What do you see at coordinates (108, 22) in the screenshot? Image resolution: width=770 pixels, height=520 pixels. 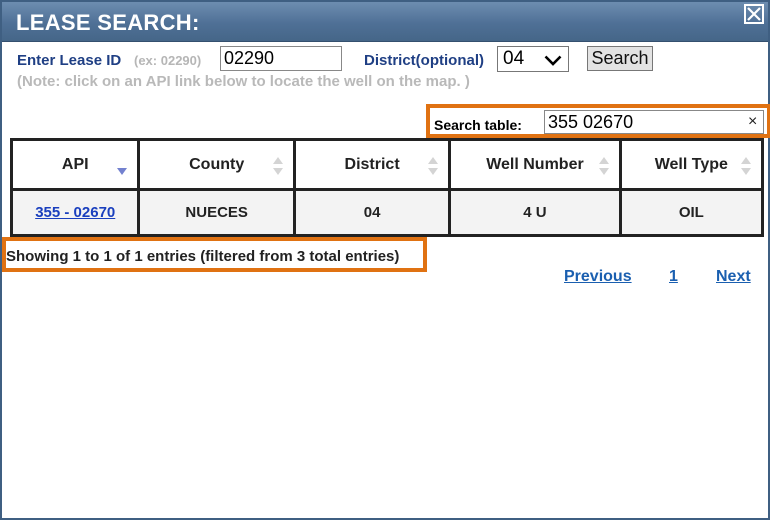 I see `dialog-title: LEASE SEARCH:` at bounding box center [108, 22].